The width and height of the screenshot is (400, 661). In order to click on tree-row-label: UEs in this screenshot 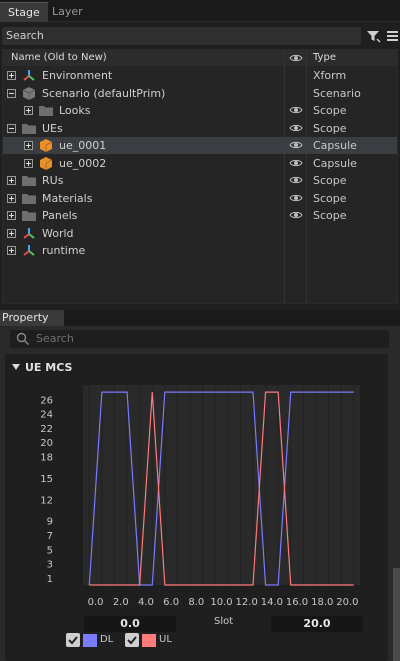, I will do `click(52, 128)`.